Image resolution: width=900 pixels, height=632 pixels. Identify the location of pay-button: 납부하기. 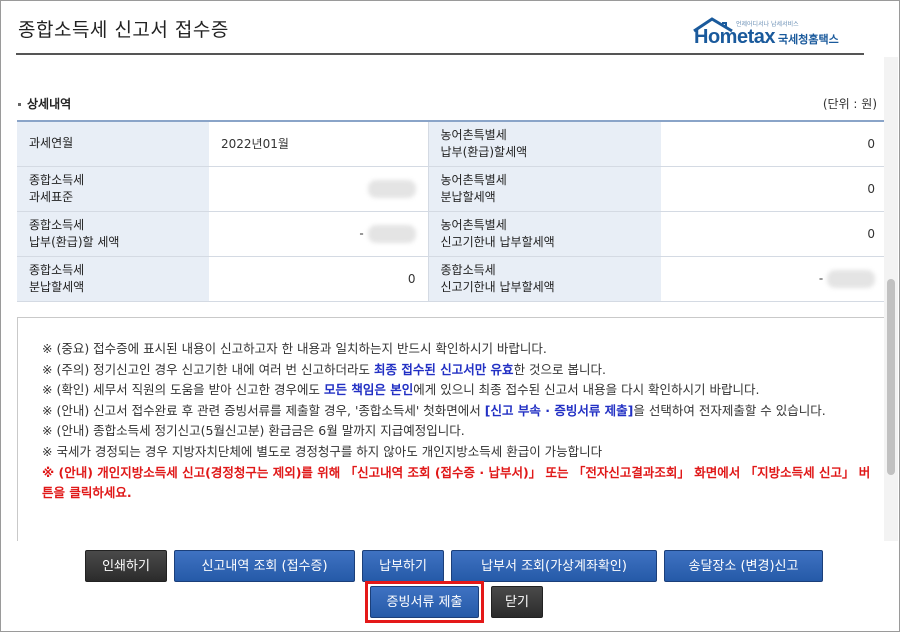
(403, 566).